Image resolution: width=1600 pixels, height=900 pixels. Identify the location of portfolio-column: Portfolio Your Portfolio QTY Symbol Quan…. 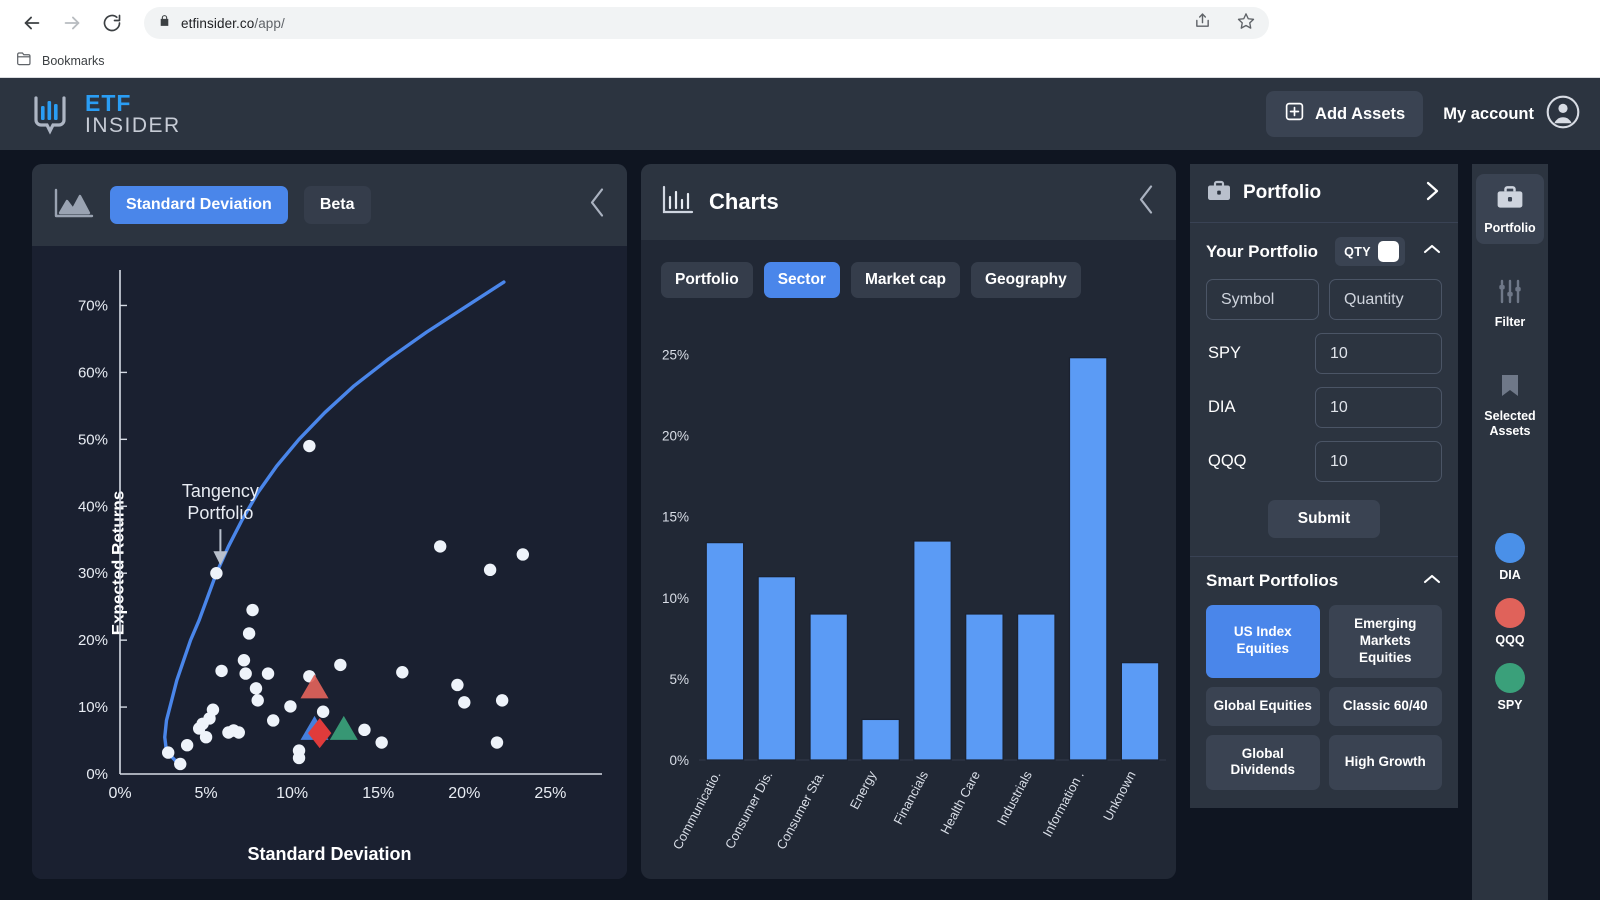
(1324, 532).